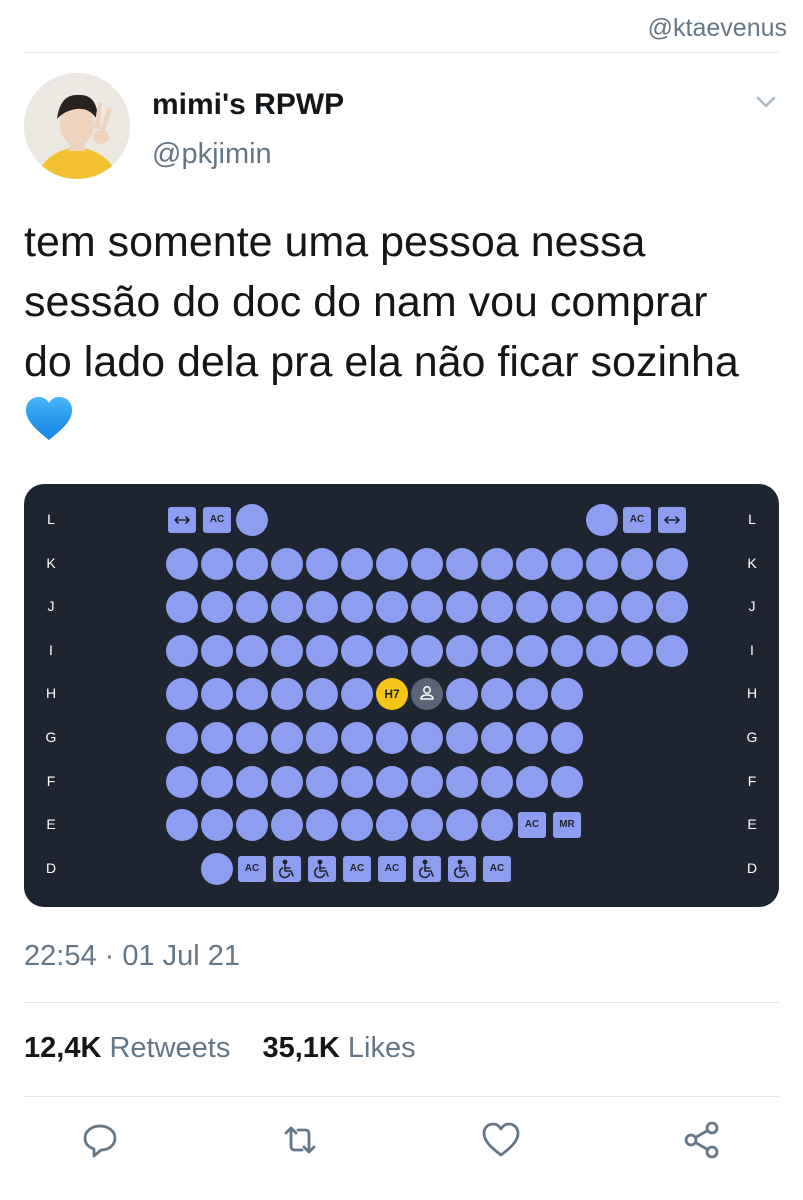 This screenshot has height=1200, width=803. I want to click on retweet-icon, so click(300, 1140).